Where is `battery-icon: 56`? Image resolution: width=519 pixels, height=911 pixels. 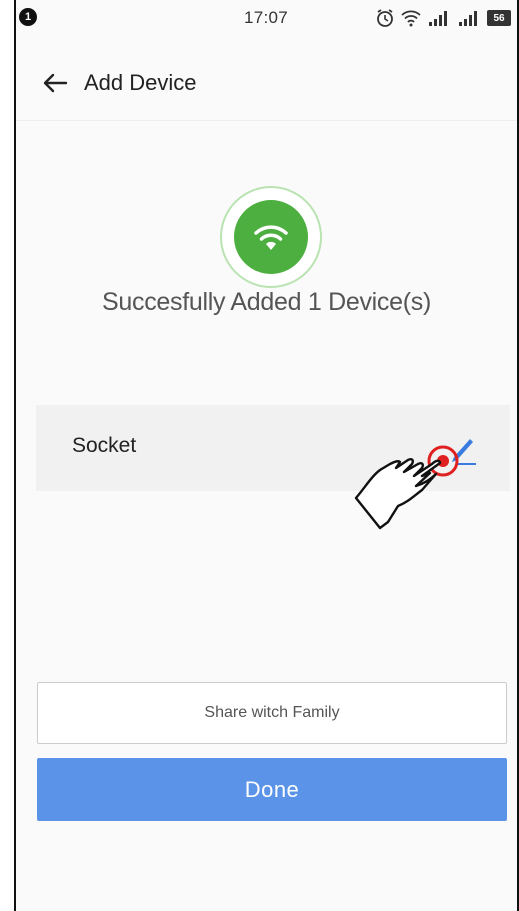
battery-icon: 56 is located at coordinates (499, 18).